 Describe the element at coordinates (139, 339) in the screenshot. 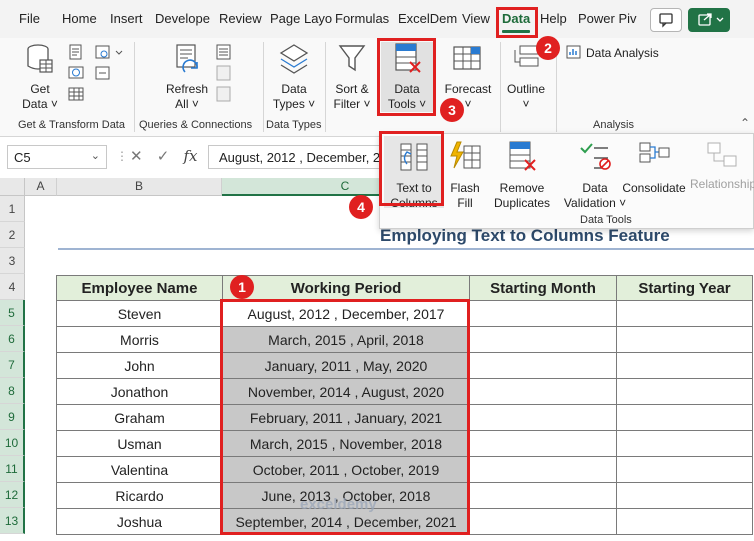

I see `cell-name: Morris` at that location.